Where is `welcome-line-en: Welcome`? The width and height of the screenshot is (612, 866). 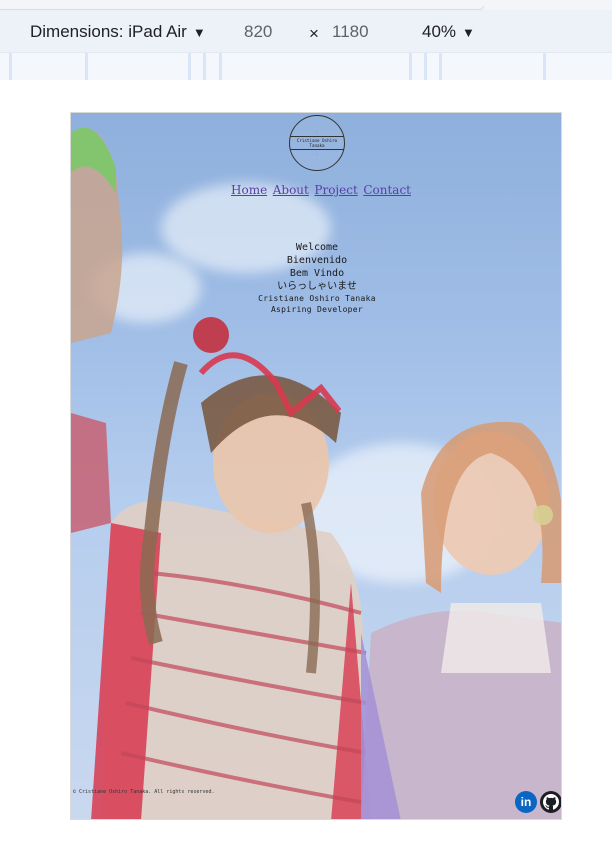
welcome-line-en: Welcome is located at coordinates (317, 247).